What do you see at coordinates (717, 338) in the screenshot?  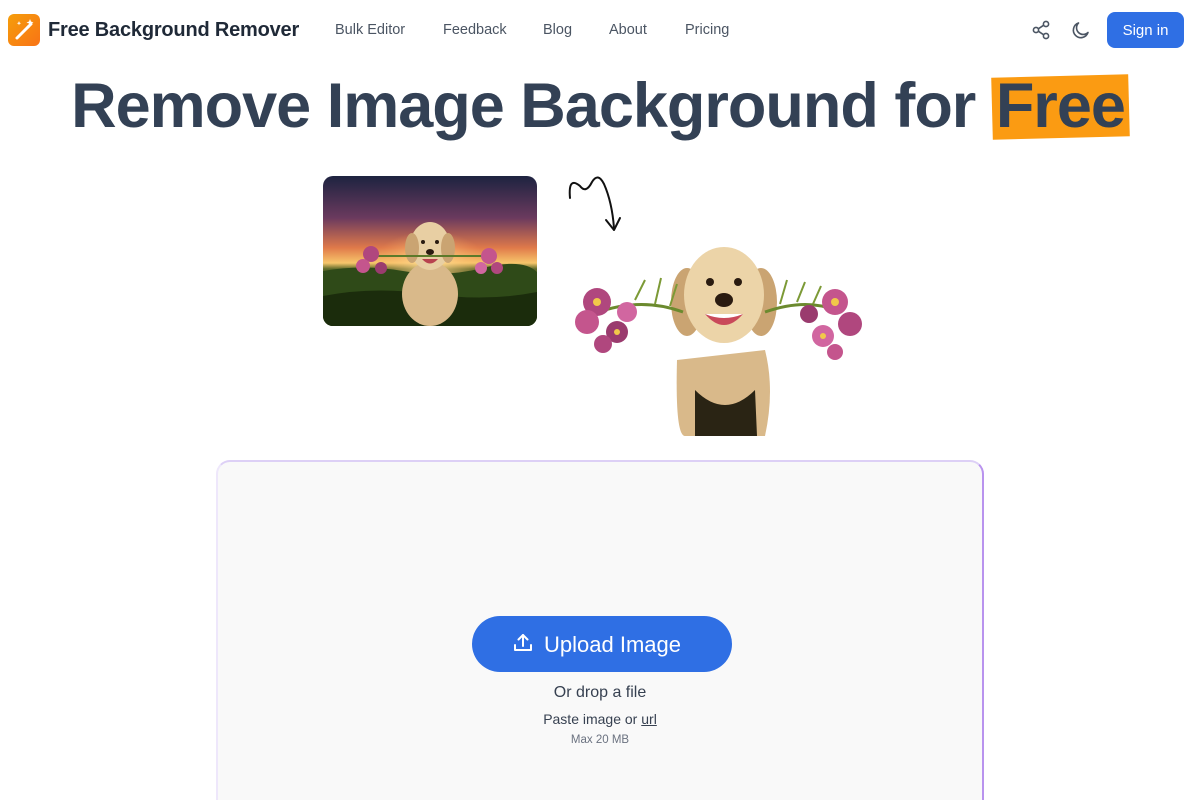 I see `background-removed-photo` at bounding box center [717, 338].